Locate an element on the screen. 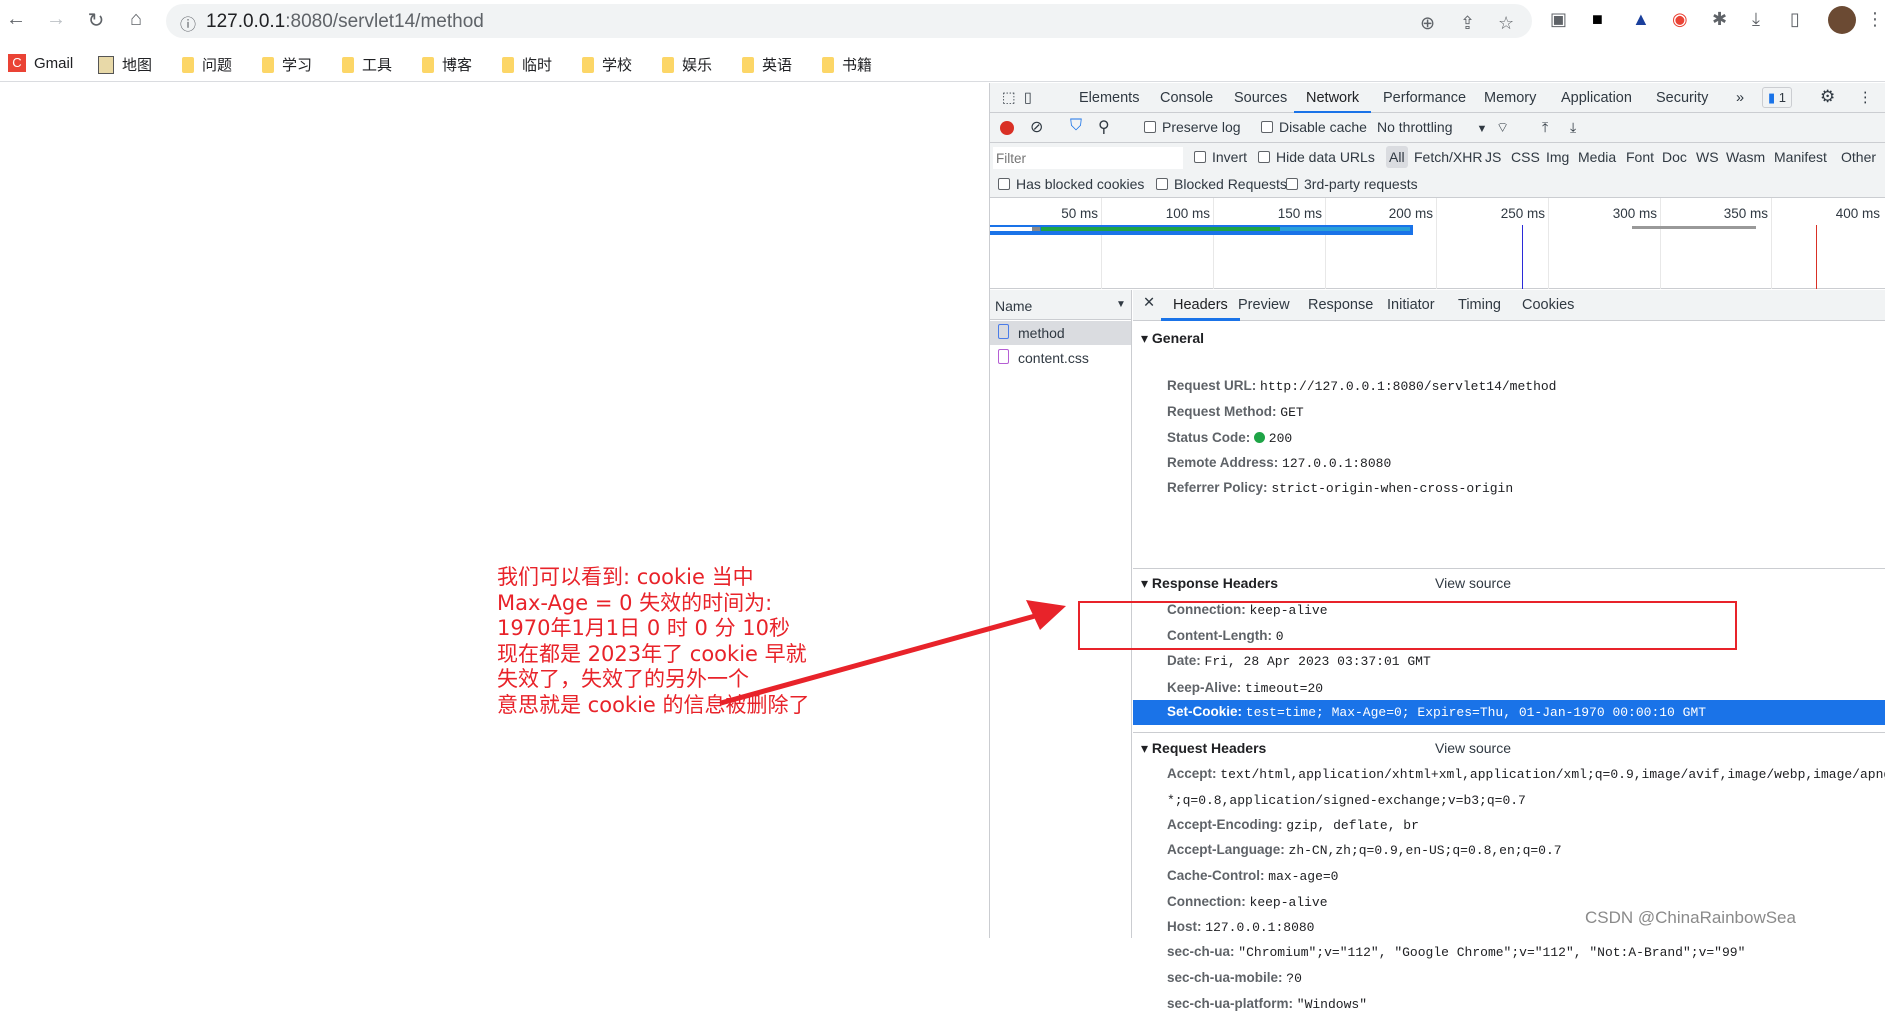  annotation-arrow is located at coordinates (893, 653).